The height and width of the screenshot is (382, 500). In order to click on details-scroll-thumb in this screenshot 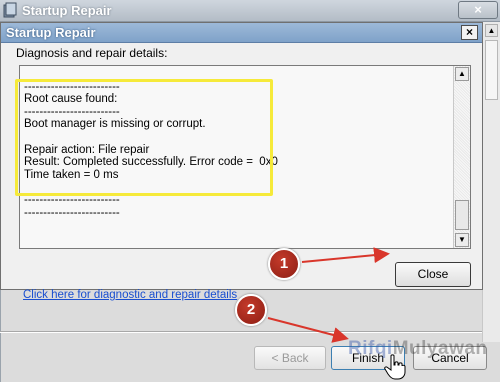, I will do `click(462, 215)`.